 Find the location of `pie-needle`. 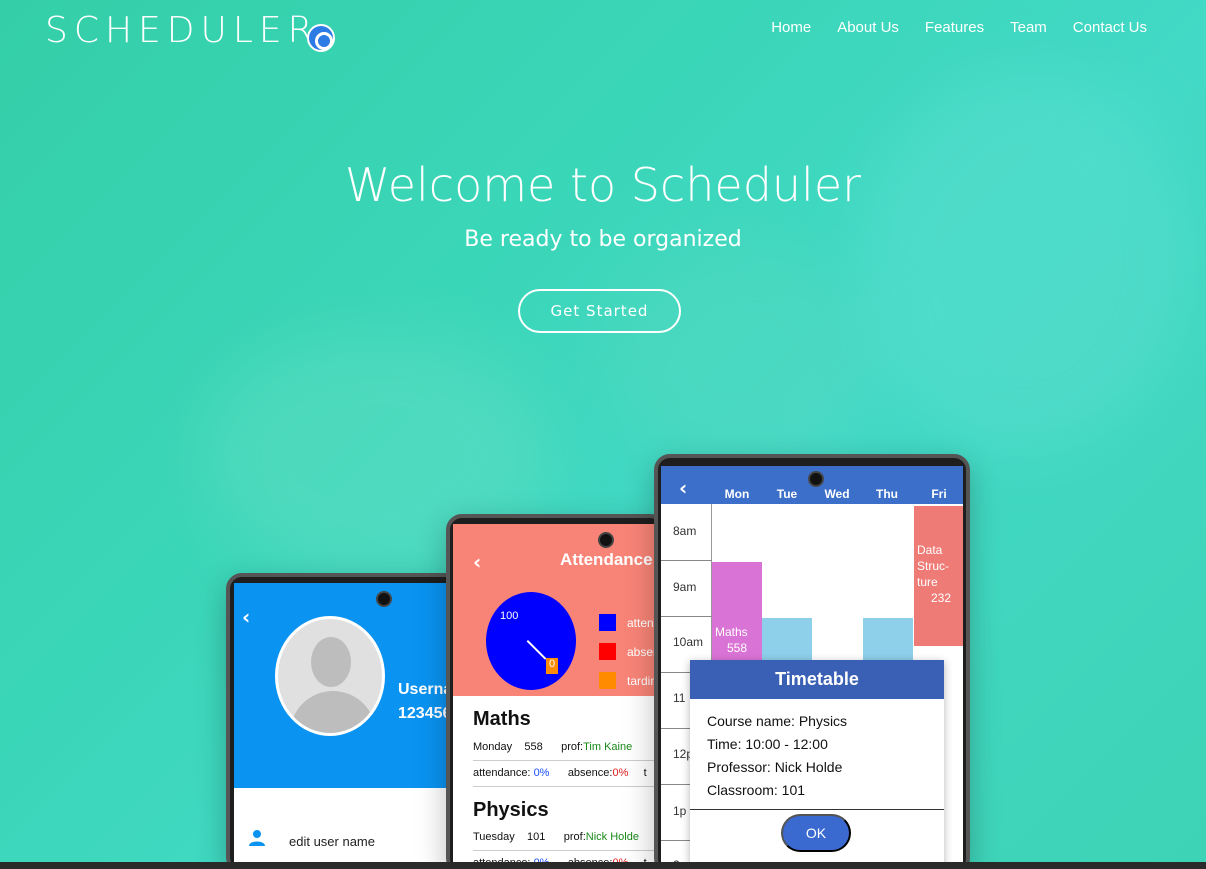

pie-needle is located at coordinates (536, 650).